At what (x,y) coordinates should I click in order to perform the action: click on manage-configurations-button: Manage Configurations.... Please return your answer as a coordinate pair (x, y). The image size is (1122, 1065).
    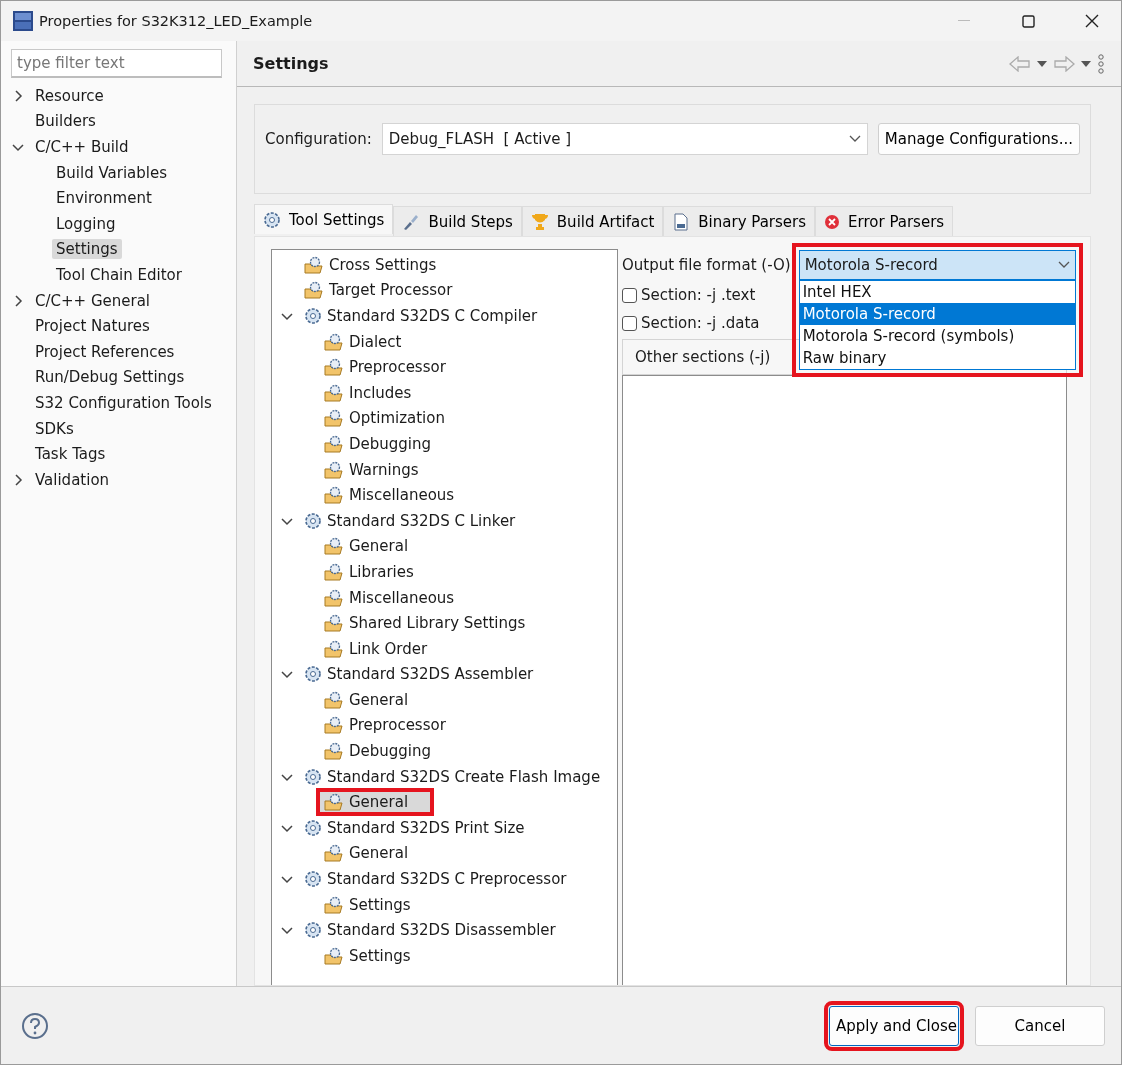
    Looking at the image, I should click on (978, 139).